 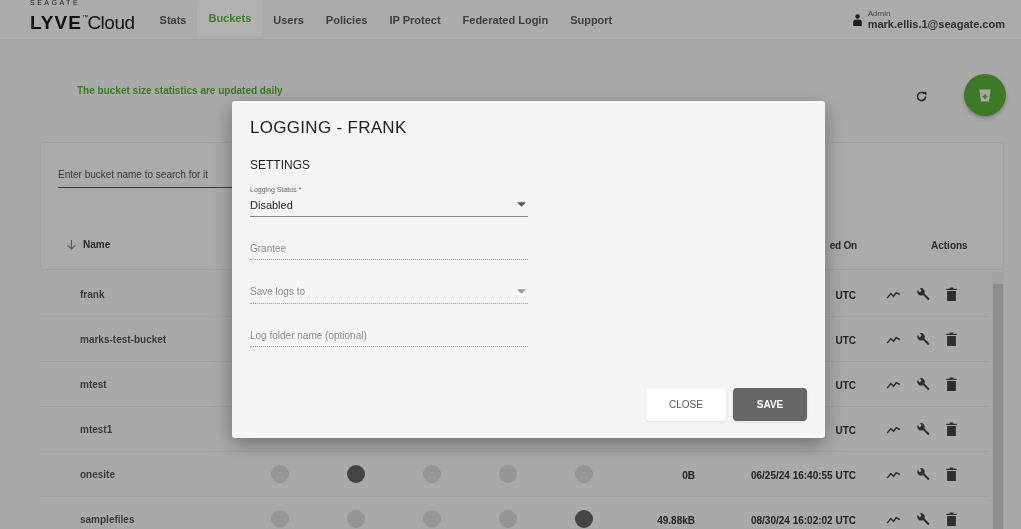 What do you see at coordinates (123, 339) in the screenshot?
I see `bucket-name: marks-test-bucket` at bounding box center [123, 339].